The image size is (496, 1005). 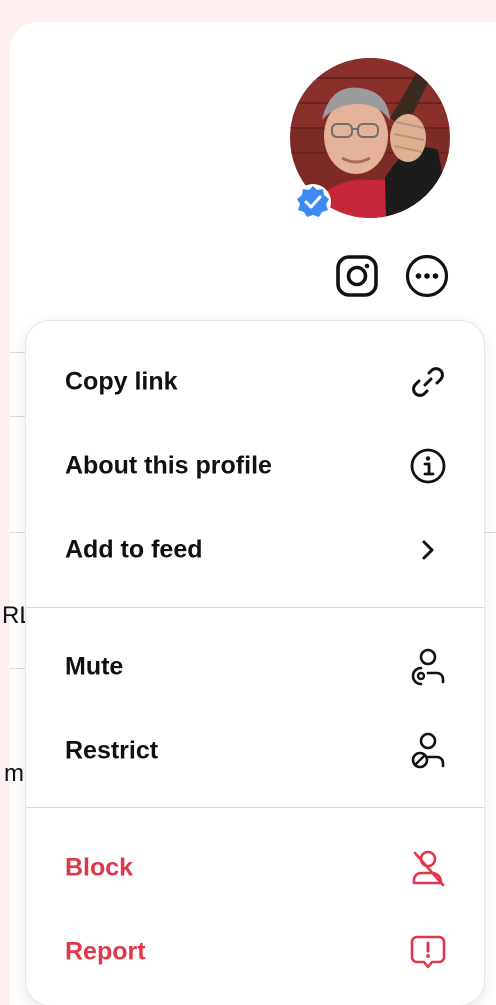 What do you see at coordinates (313, 202) in the screenshot?
I see `verified-badge-icon` at bounding box center [313, 202].